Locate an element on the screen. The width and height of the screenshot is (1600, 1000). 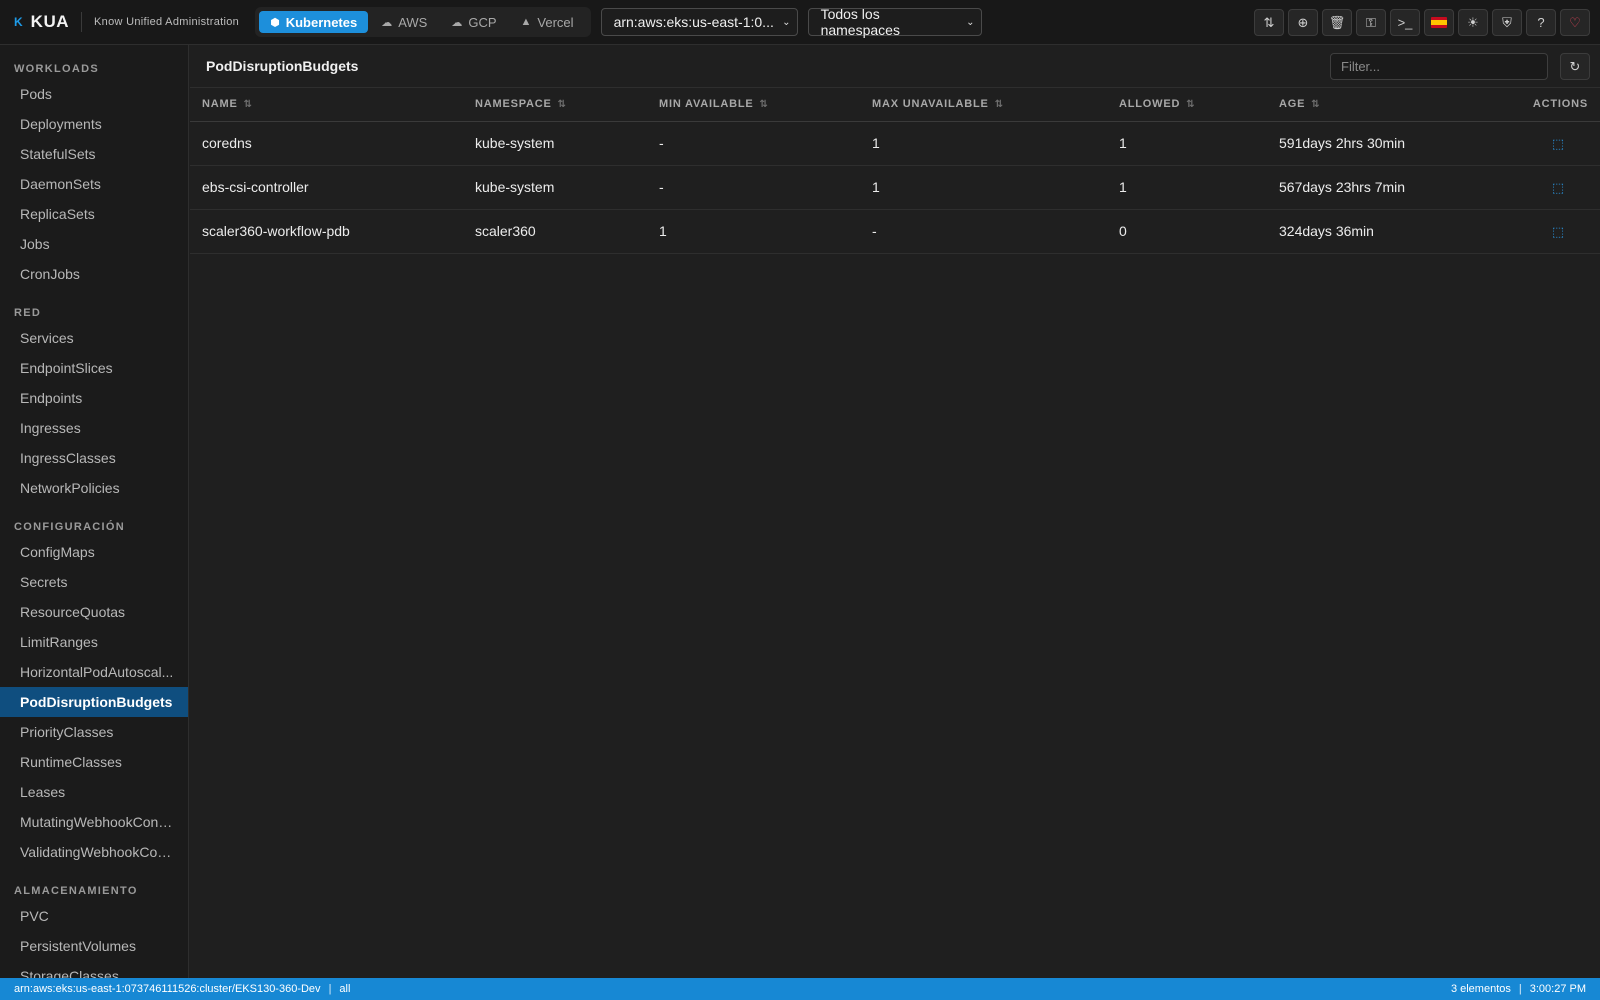
sidebar-item-limitranges: LimitRanges is located at coordinates (94, 642).